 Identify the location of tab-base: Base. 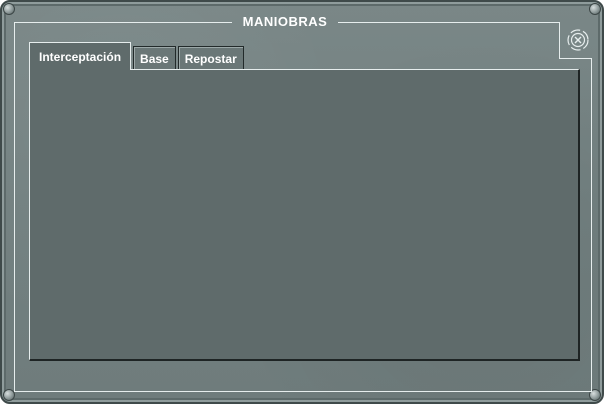
(154, 58).